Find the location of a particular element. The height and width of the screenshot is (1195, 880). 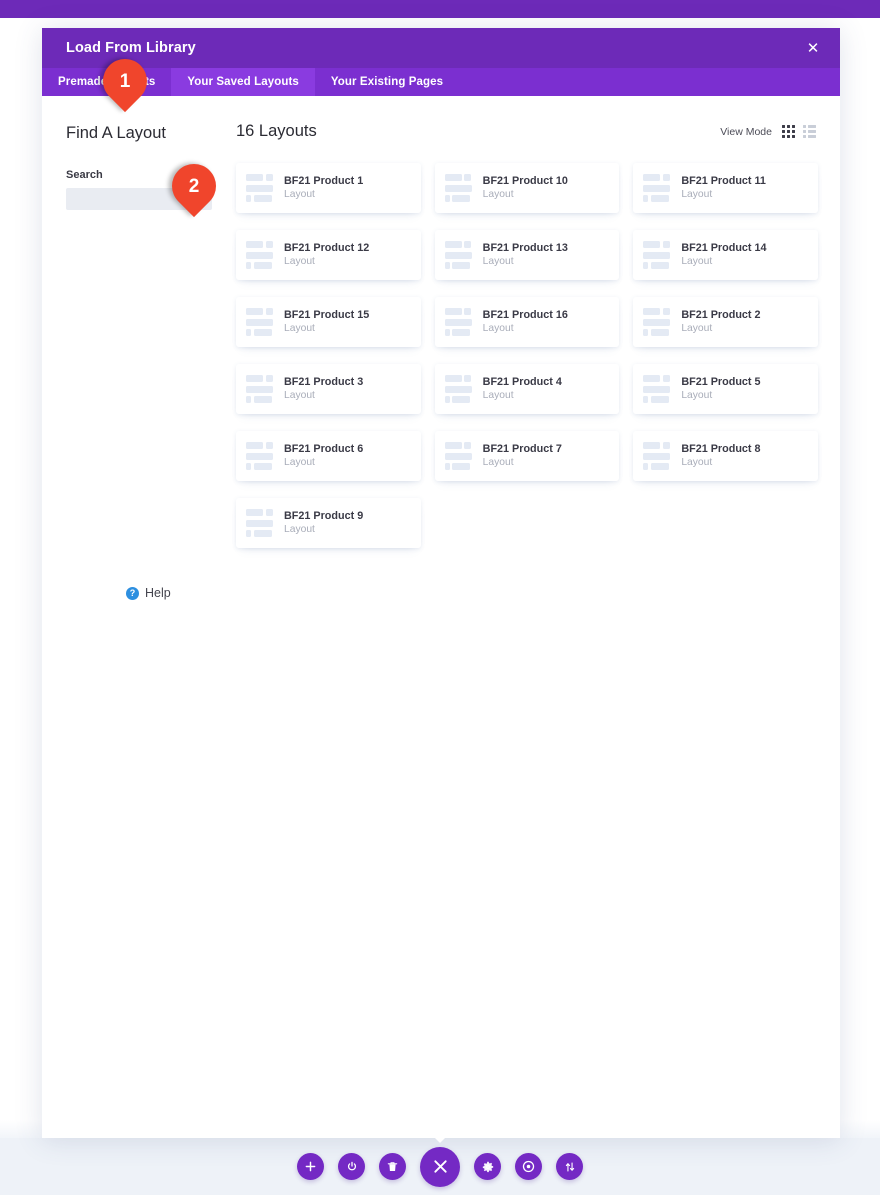

layout-card: BF21 Product 11 Layout is located at coordinates (725, 188).